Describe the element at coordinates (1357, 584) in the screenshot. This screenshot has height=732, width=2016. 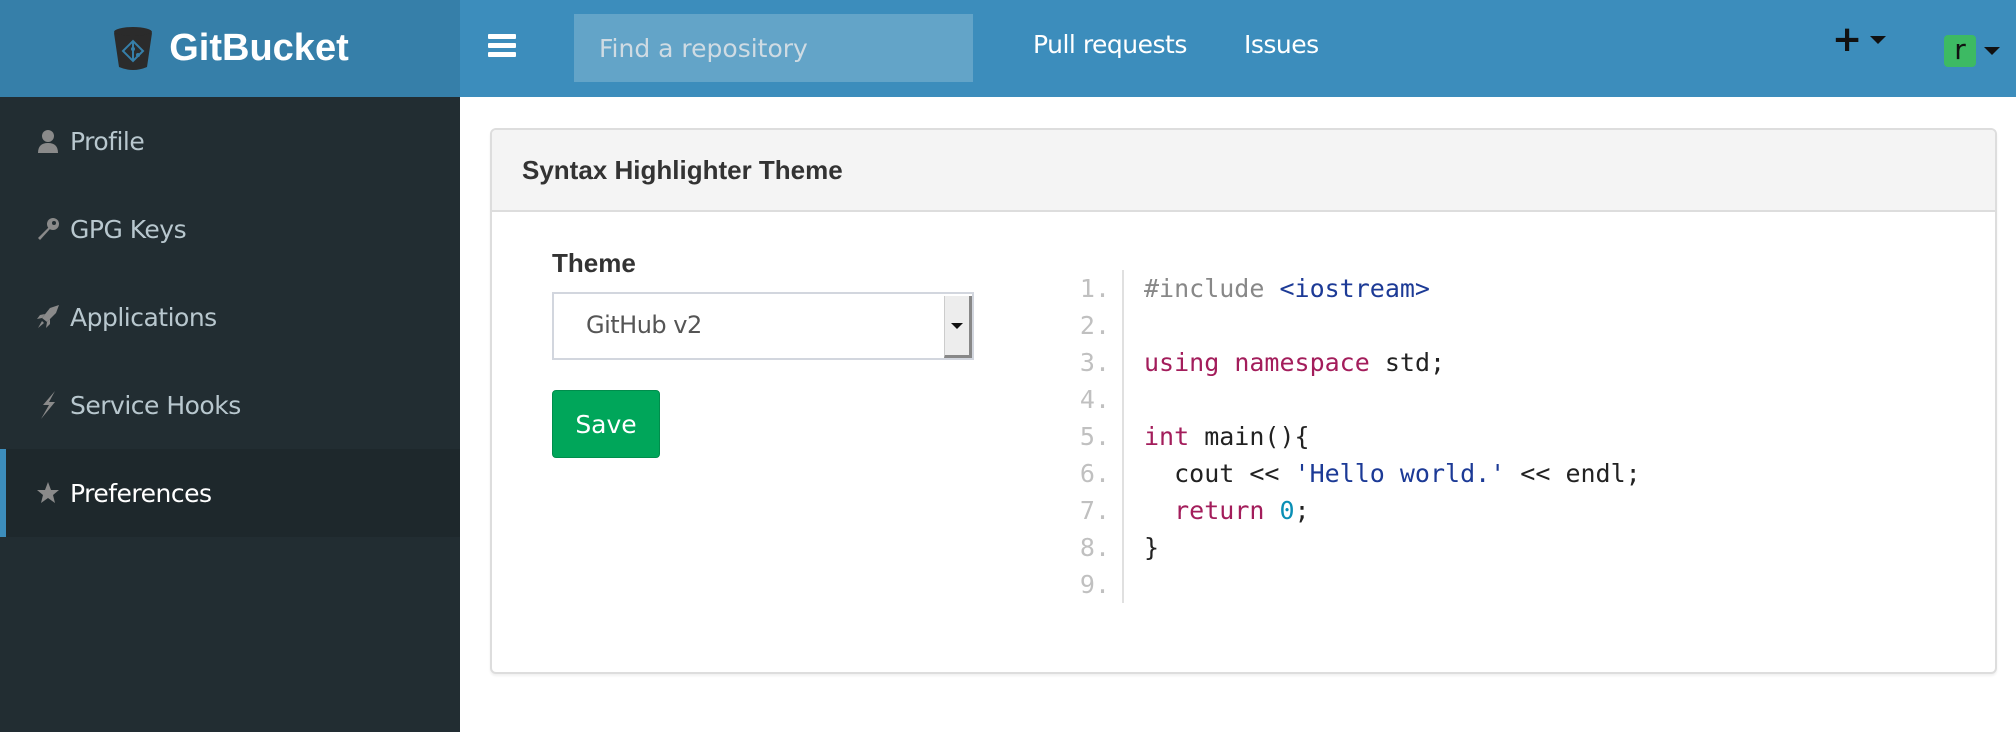
I see `code-line: 9.` at that location.